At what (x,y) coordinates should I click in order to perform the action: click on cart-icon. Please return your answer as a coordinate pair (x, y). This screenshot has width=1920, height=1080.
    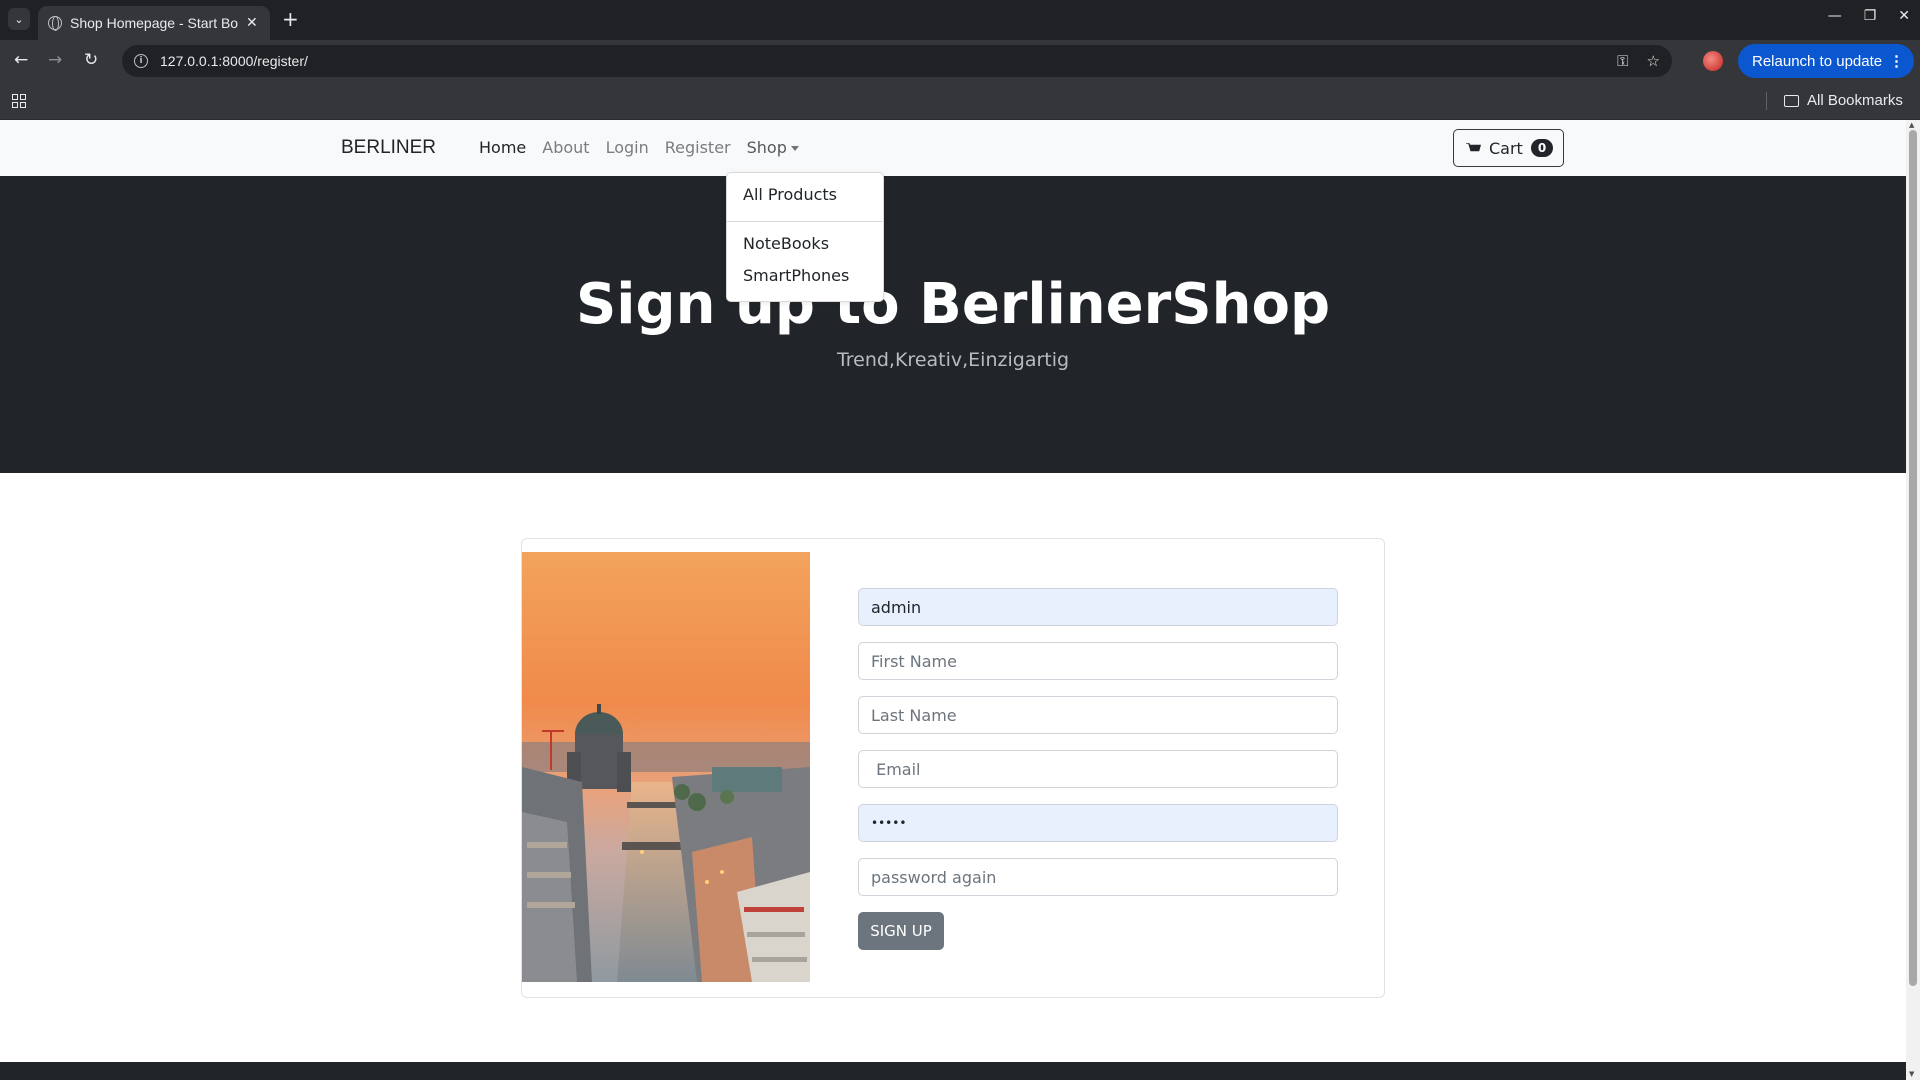
    Looking at the image, I should click on (1473, 147).